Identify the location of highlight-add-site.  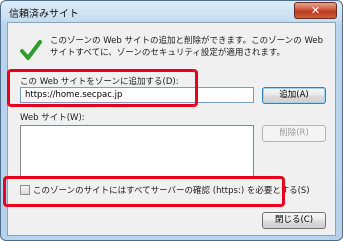
(102, 88).